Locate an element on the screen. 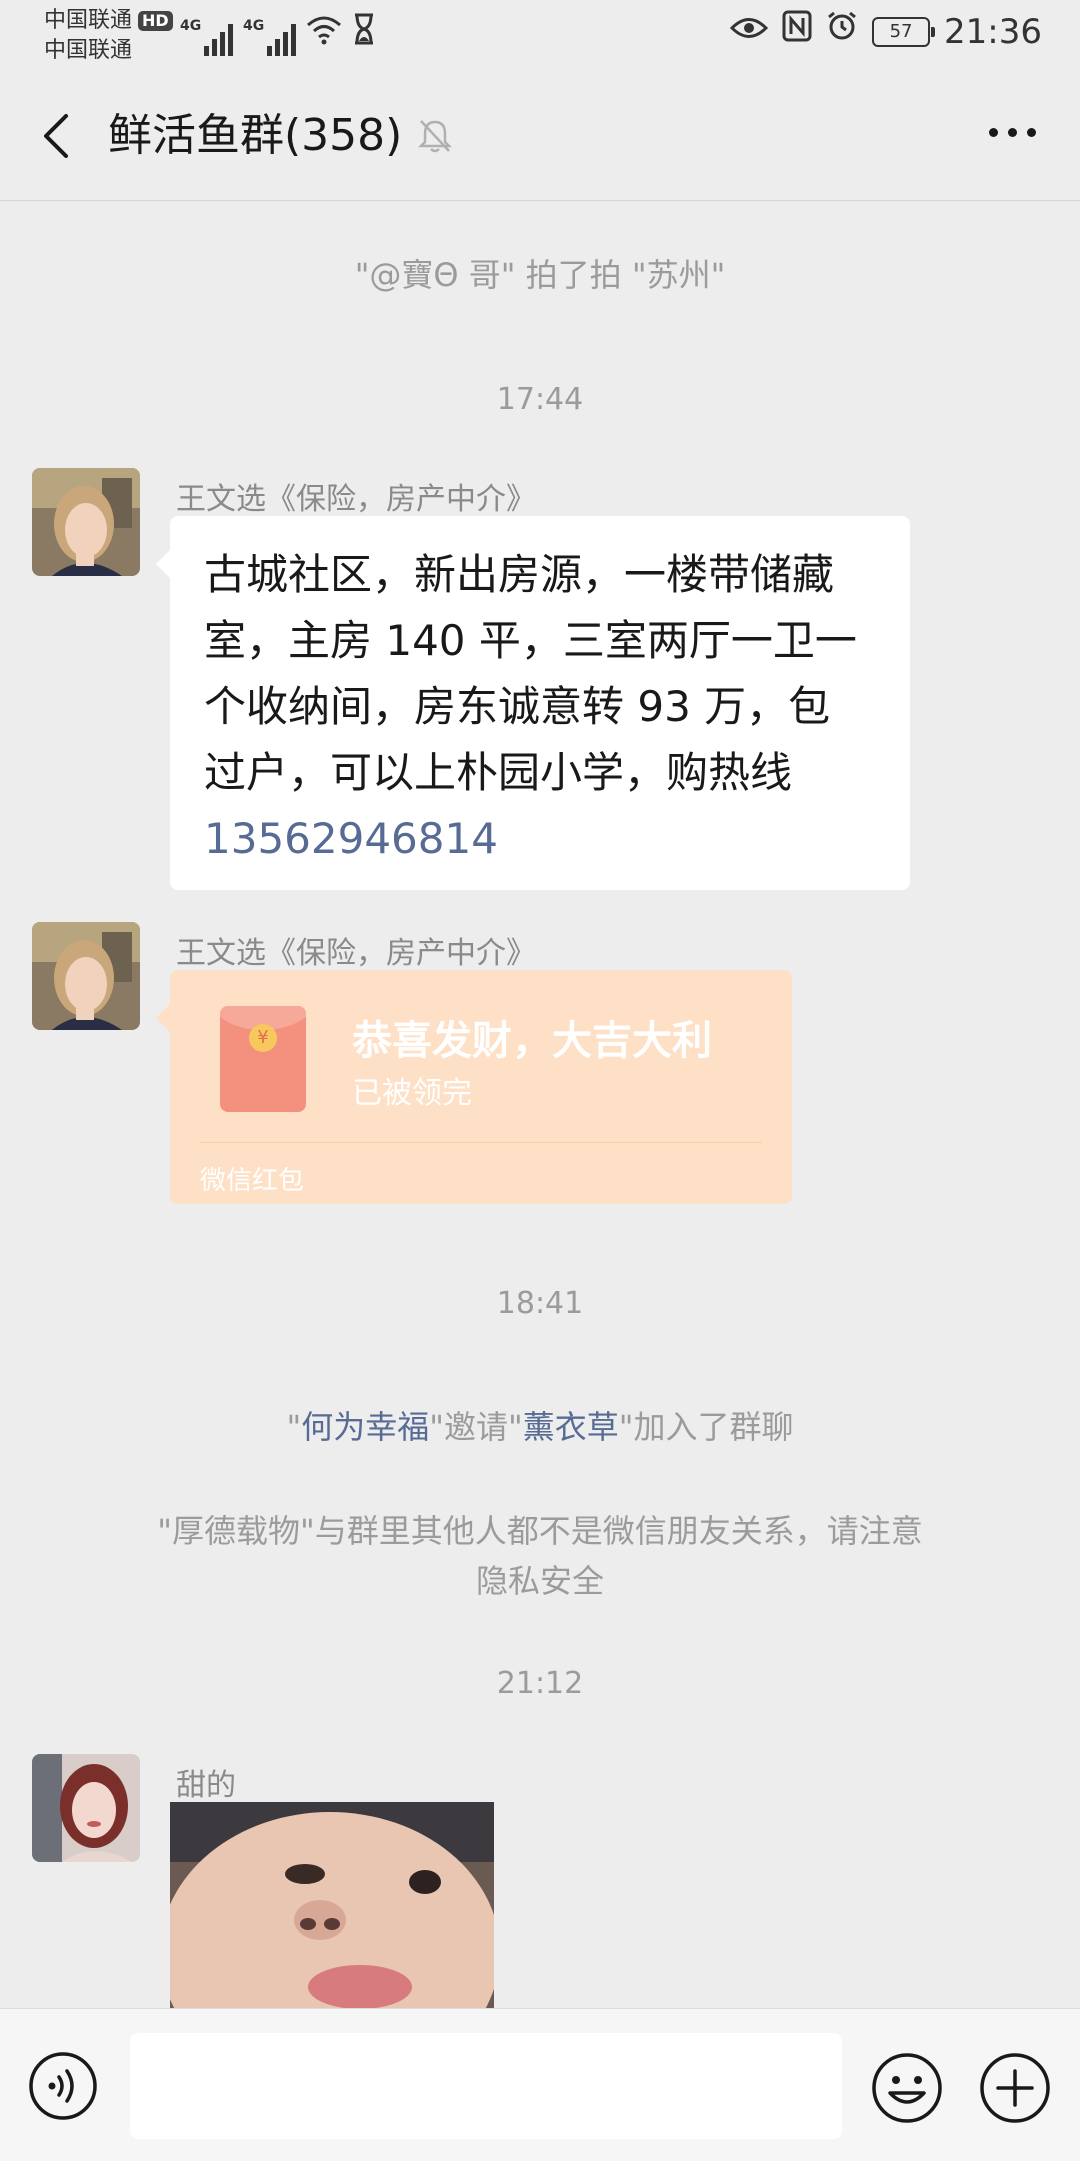 The height and width of the screenshot is (2161, 1080). system-status: 57 21:36 is located at coordinates (885, 31).